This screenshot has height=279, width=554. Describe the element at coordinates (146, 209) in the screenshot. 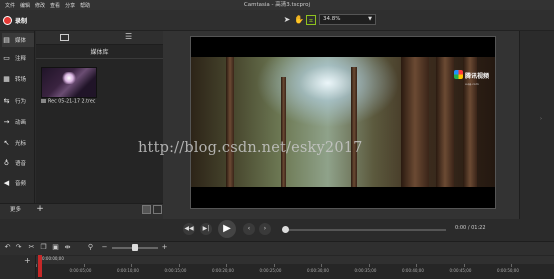

I see `grid-view-icon` at that location.